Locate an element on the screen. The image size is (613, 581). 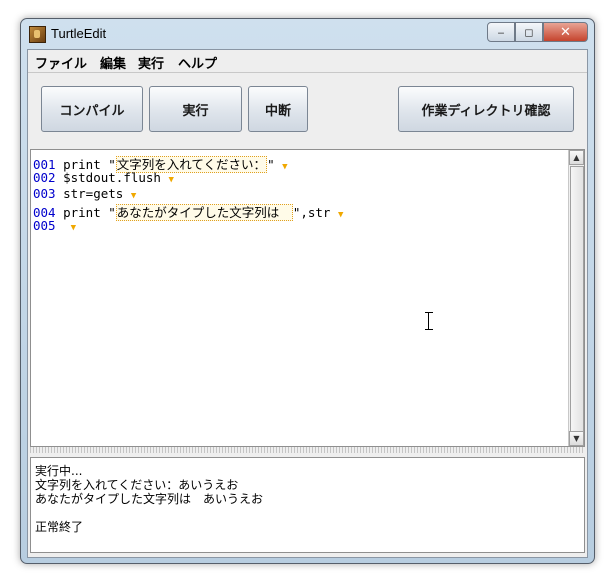
code-text: str=gets is located at coordinates (93, 193).